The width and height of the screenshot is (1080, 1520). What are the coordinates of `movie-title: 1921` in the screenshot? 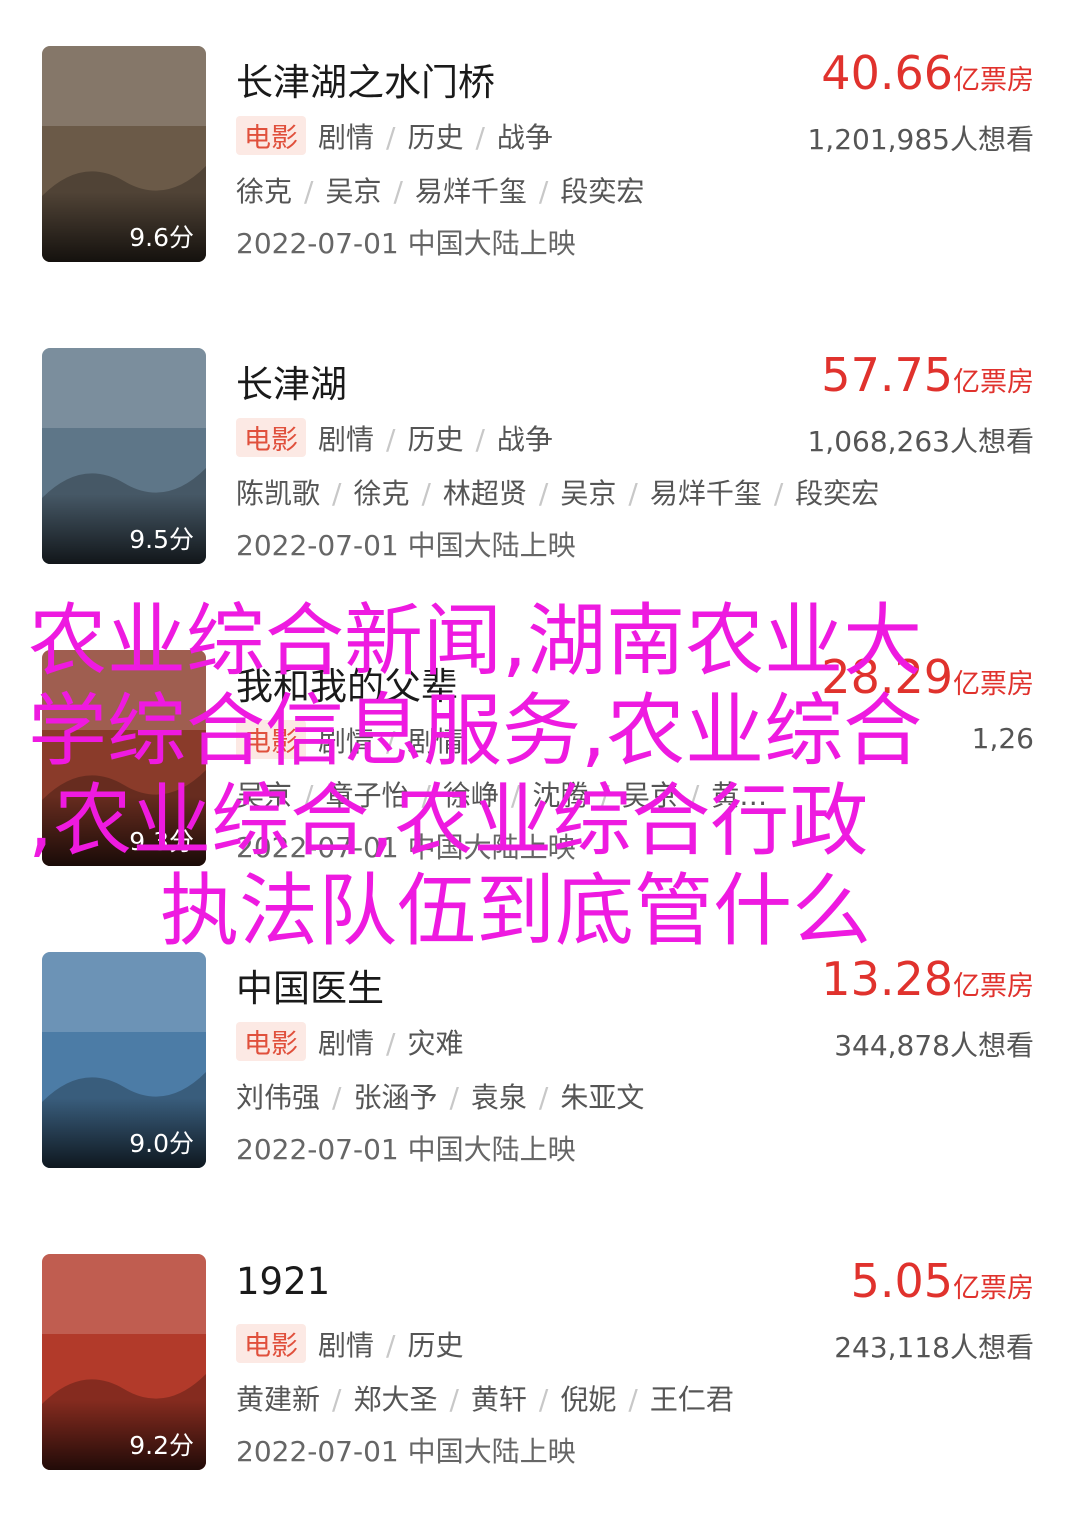 It's located at (283, 1281).